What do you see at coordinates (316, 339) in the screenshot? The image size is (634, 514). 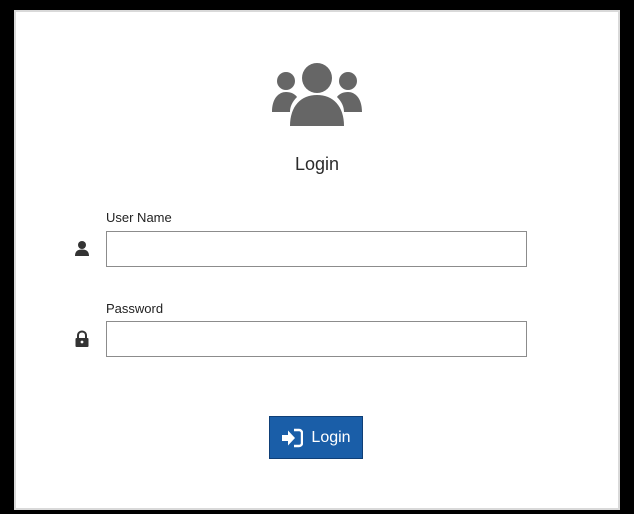 I see `password-input` at bounding box center [316, 339].